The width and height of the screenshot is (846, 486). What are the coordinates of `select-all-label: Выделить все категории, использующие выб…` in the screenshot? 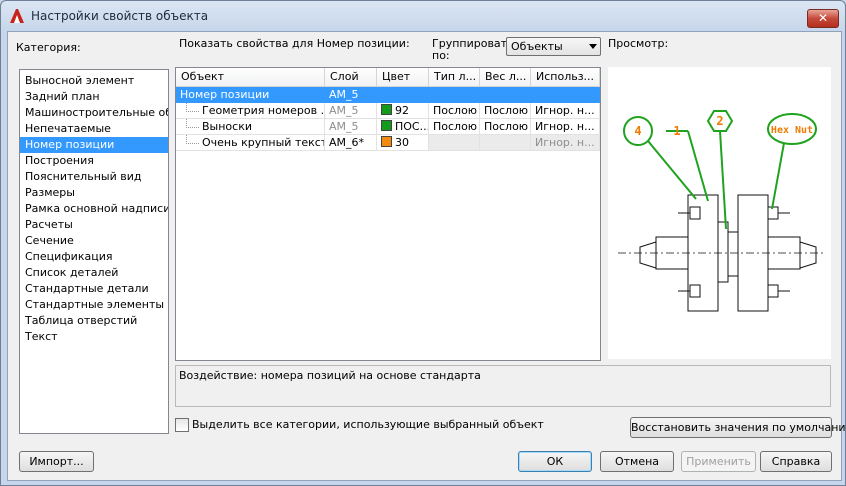 It's located at (368, 424).